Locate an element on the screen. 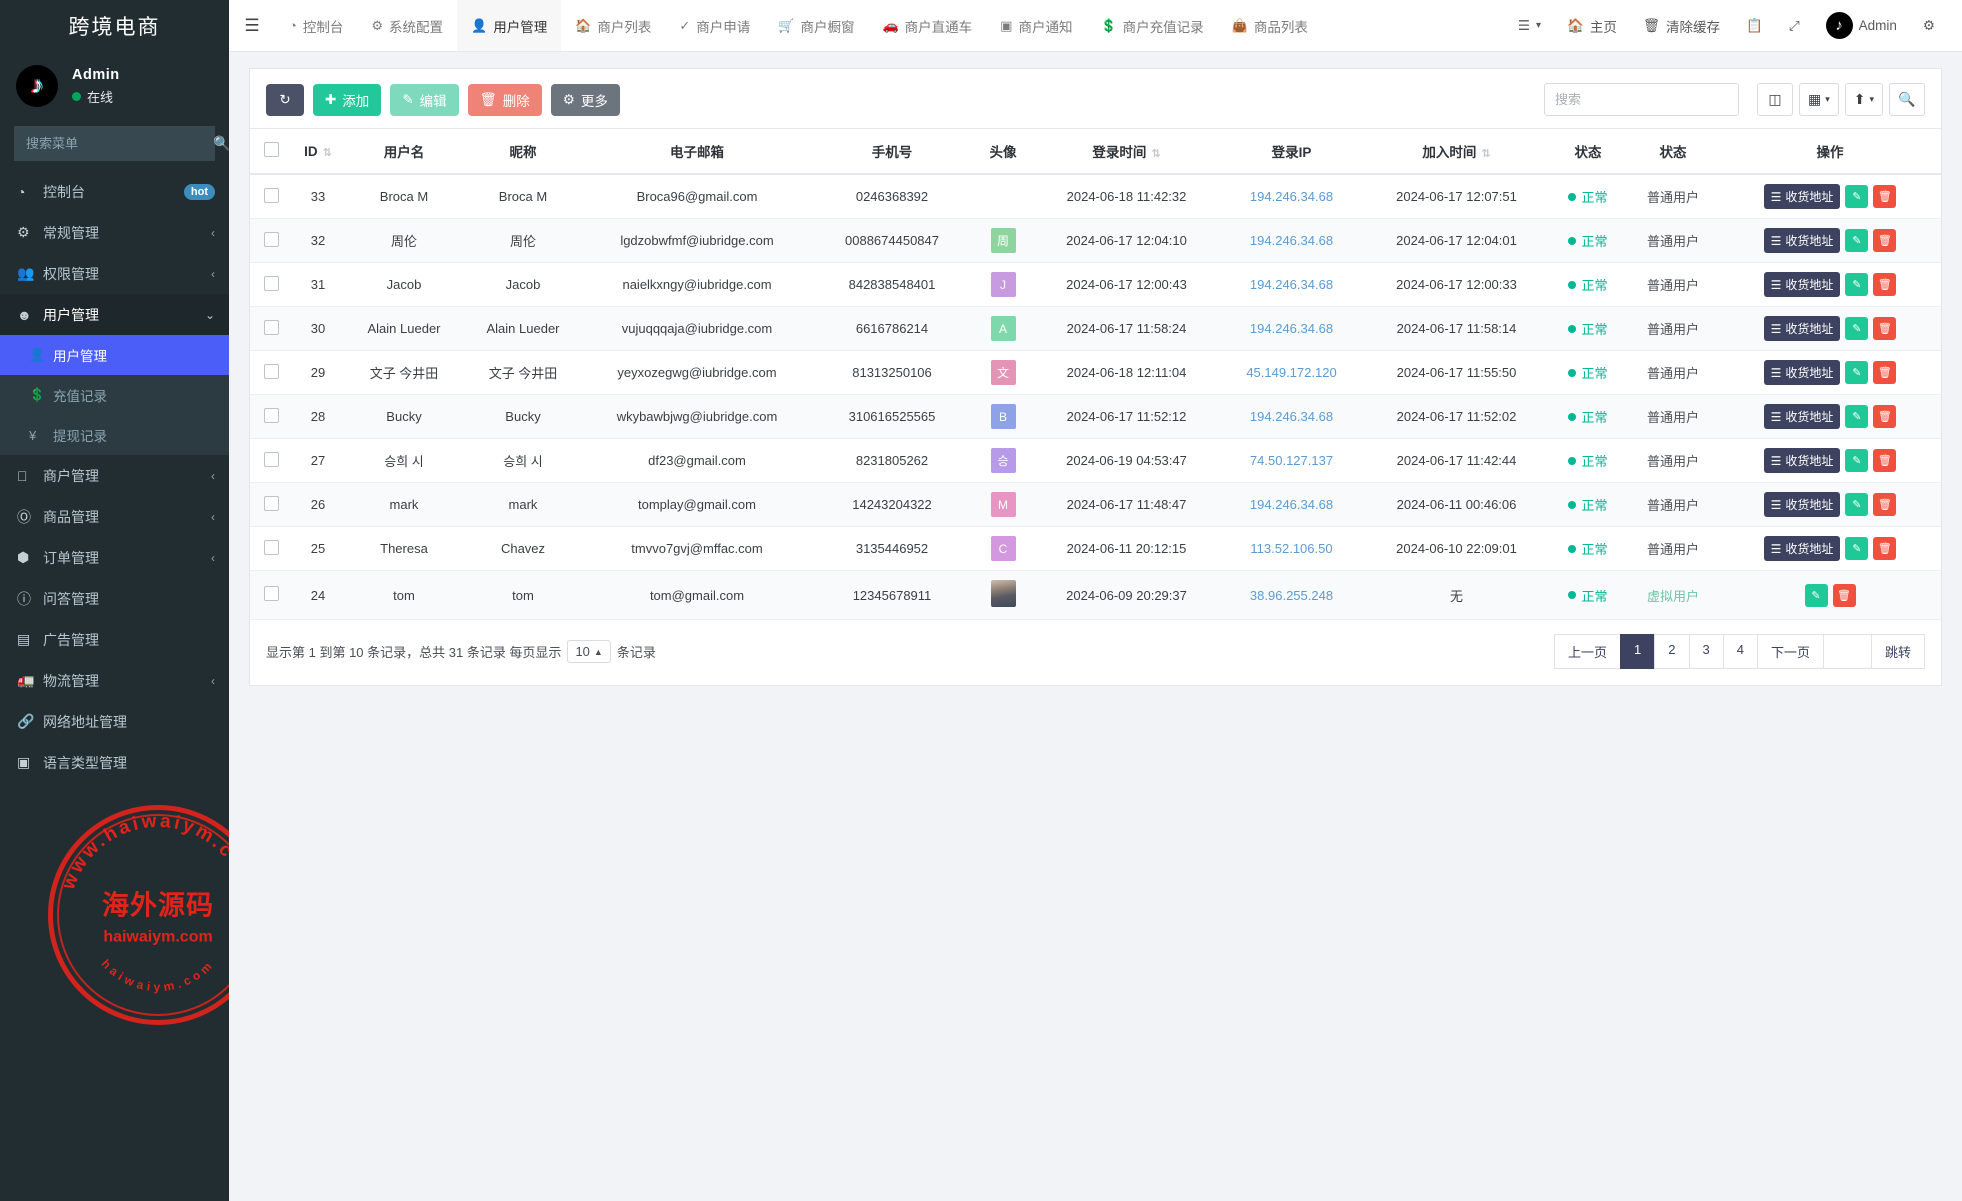 The image size is (1962, 1201). next-page-button: 下一页 is located at coordinates (1789, 651).